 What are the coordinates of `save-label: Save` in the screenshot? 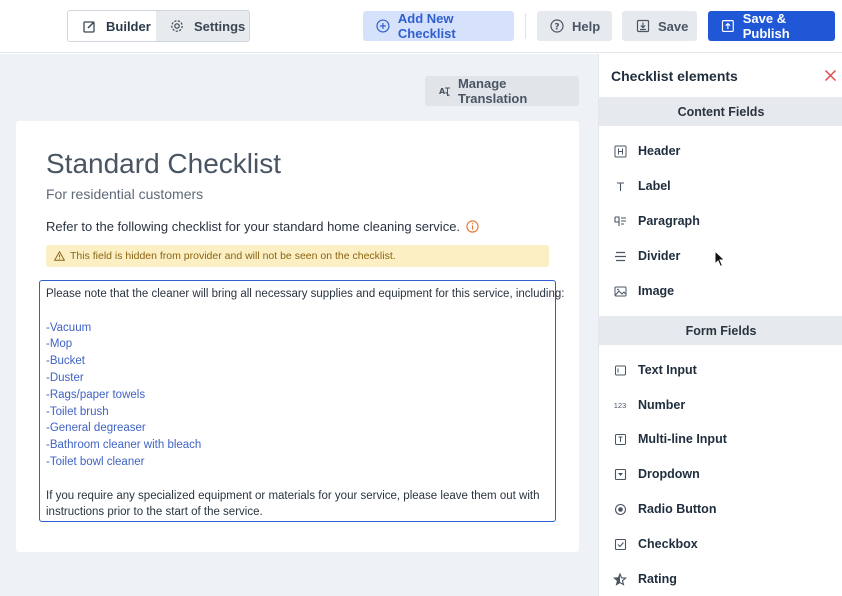 It's located at (673, 26).